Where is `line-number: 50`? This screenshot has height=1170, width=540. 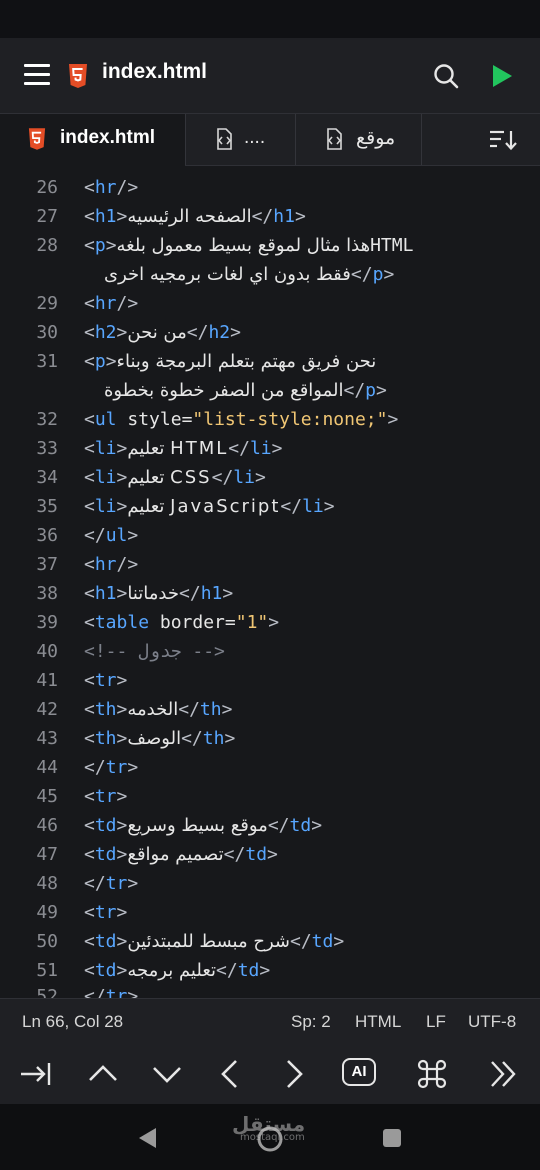
line-number: 50 is located at coordinates (47, 941).